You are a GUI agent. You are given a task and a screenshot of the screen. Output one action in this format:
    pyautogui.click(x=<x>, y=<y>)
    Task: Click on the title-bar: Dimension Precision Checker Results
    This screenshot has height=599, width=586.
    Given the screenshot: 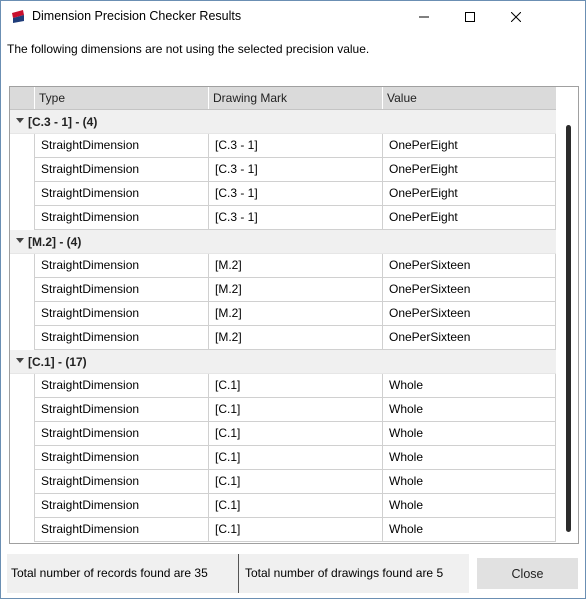 What is the action you would take?
    pyautogui.click(x=293, y=16)
    